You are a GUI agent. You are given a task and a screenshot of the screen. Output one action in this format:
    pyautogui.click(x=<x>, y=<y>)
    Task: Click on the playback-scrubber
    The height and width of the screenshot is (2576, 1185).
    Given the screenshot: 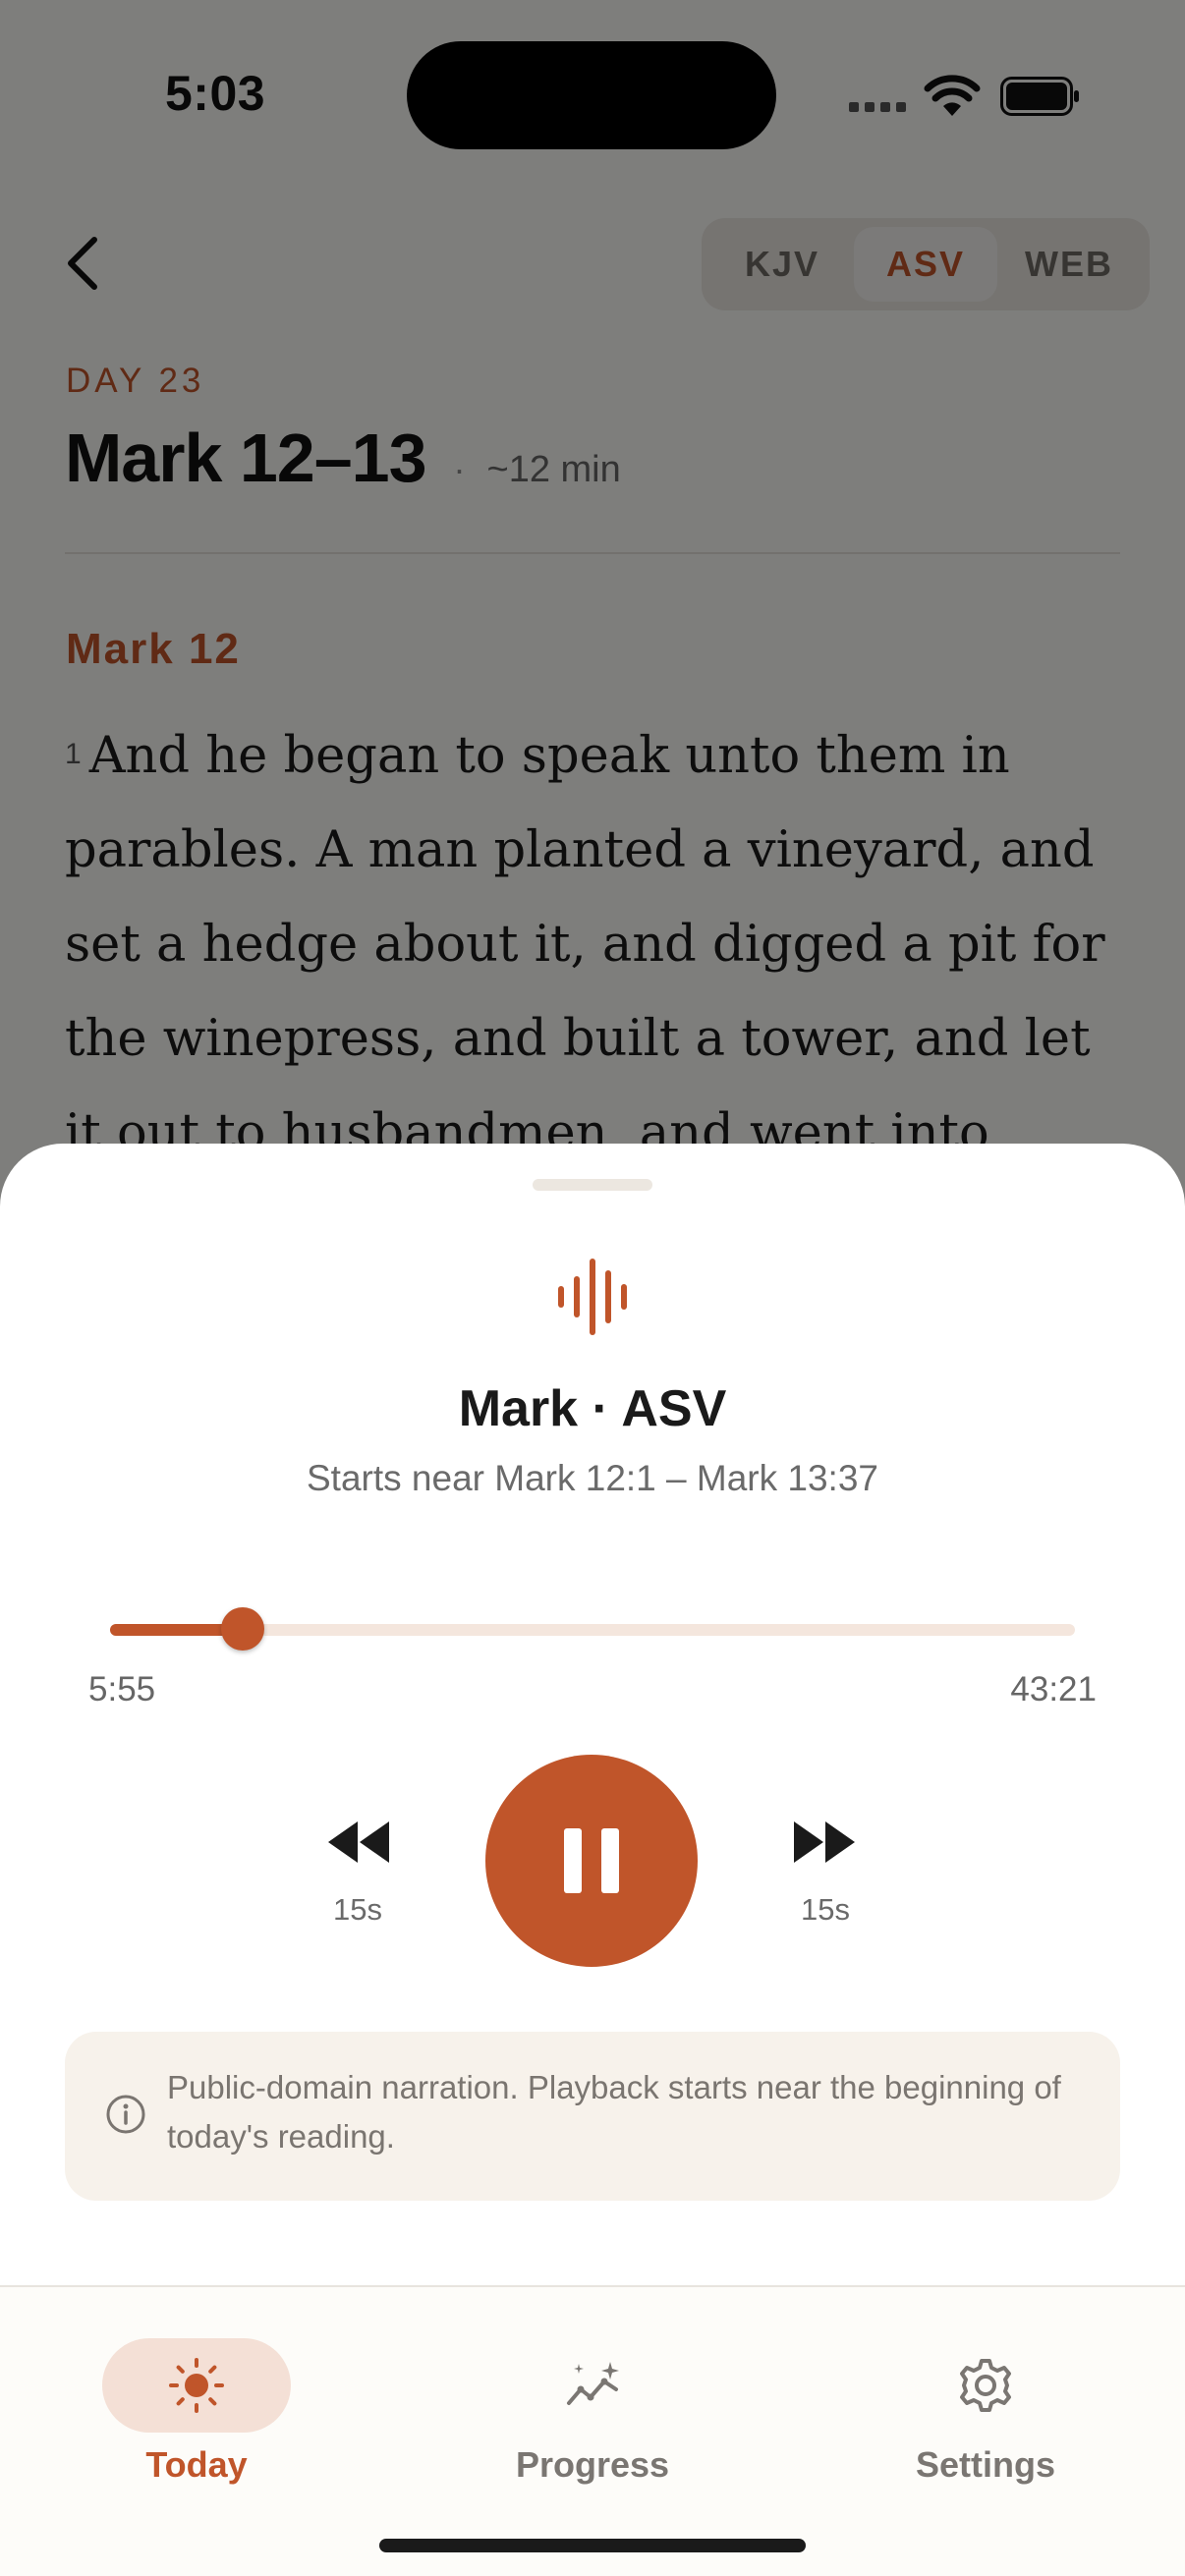 What is the action you would take?
    pyautogui.click(x=592, y=1629)
    